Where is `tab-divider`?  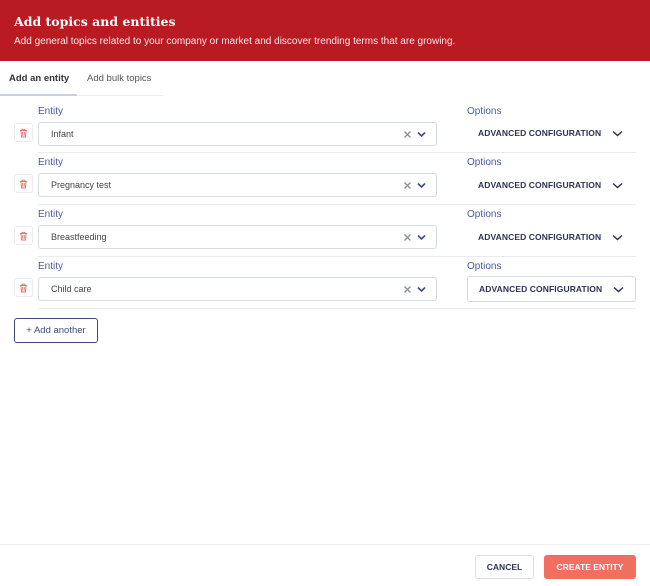 tab-divider is located at coordinates (120, 95).